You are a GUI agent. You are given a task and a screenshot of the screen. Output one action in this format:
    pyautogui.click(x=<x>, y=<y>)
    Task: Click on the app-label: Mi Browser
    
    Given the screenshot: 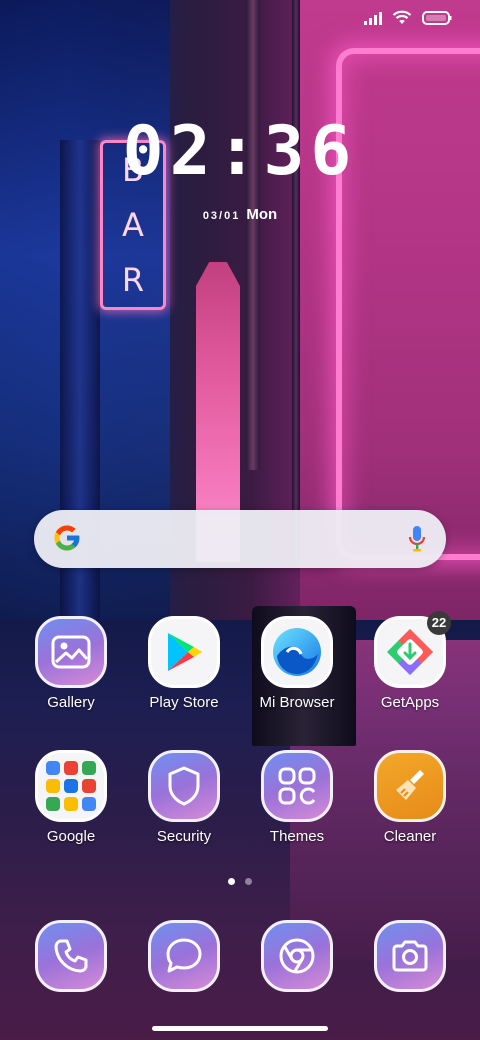 What is the action you would take?
    pyautogui.click(x=297, y=702)
    